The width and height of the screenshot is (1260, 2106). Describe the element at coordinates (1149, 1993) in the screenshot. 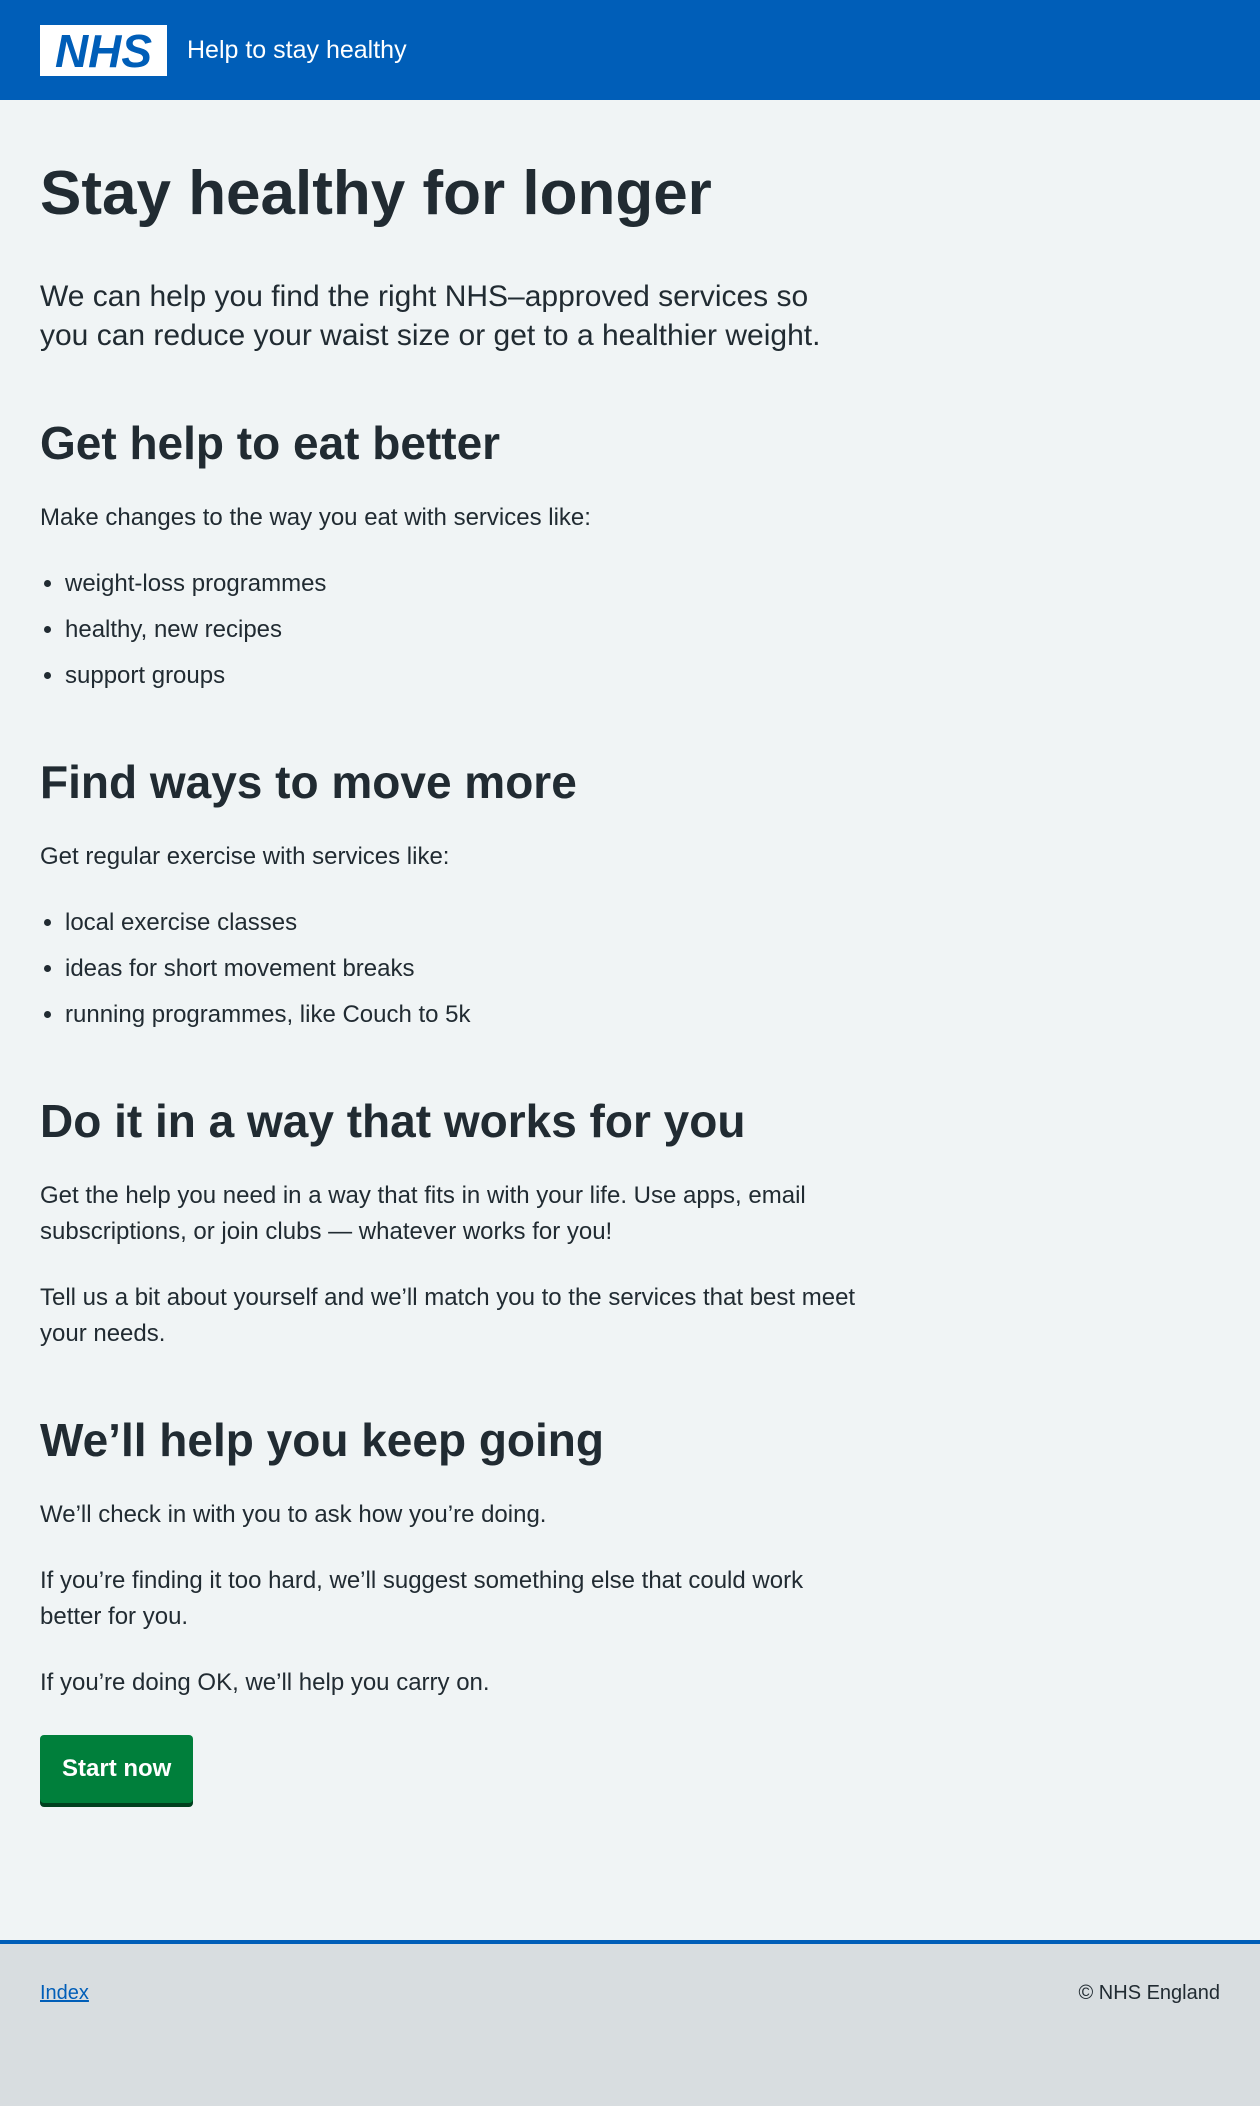

I see `copyright-text: © NHS England` at that location.